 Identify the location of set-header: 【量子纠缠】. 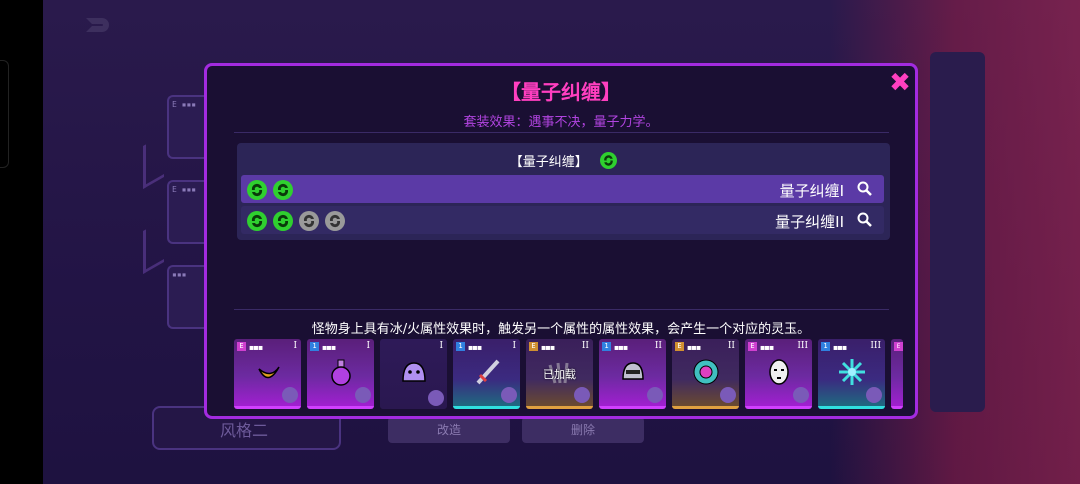
(563, 160).